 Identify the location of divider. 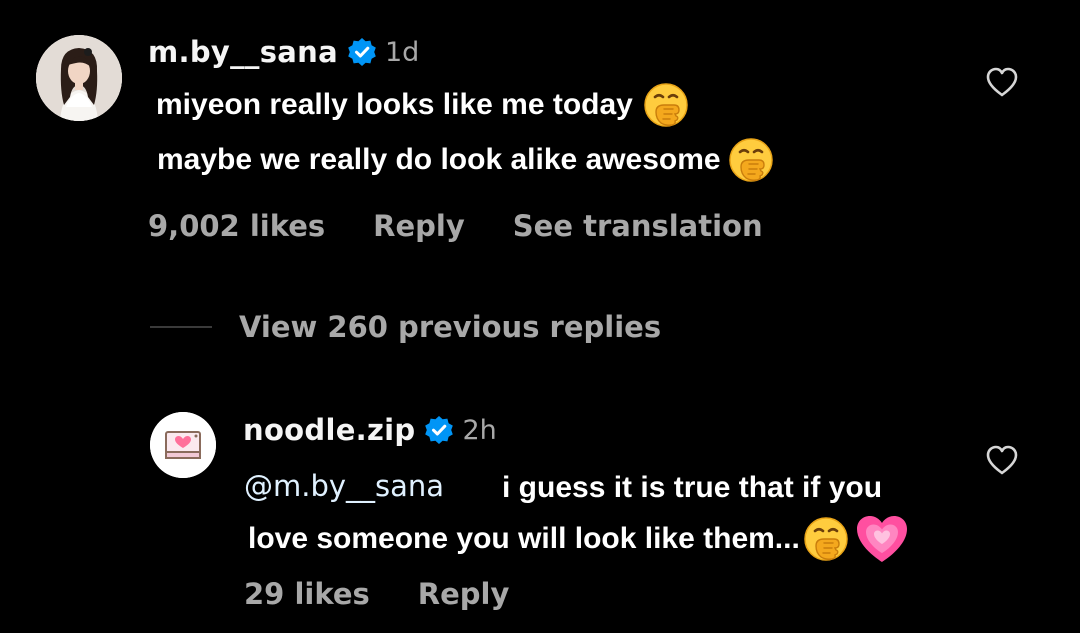
(181, 327).